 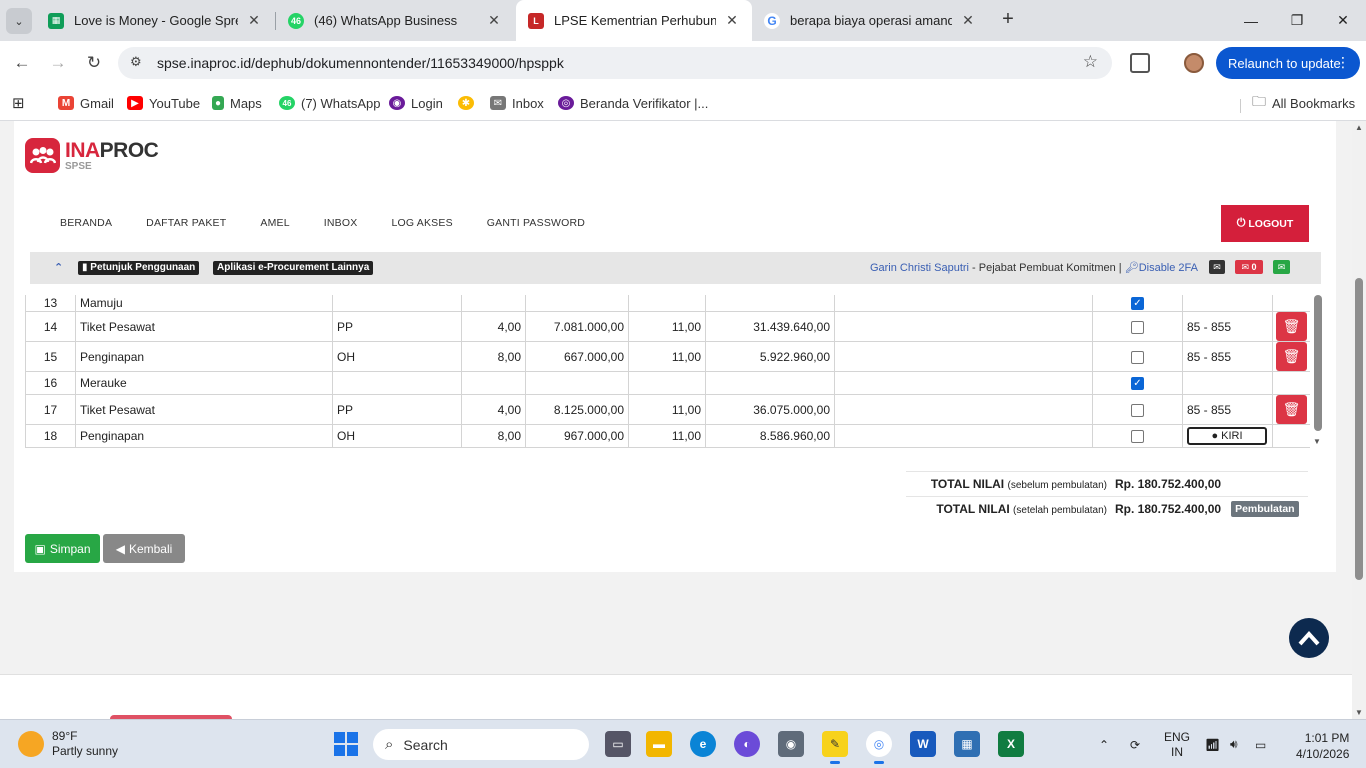 What do you see at coordinates (1288, 63) in the screenshot?
I see `relaunch-button: Relaunch to update ⋮` at bounding box center [1288, 63].